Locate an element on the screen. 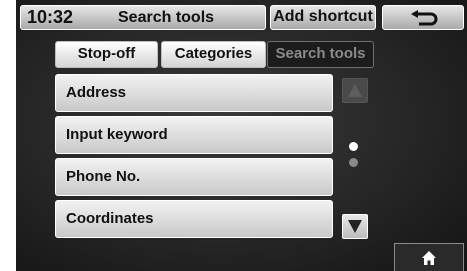 The image size is (467, 271). page-indicator-current is located at coordinates (353, 146).